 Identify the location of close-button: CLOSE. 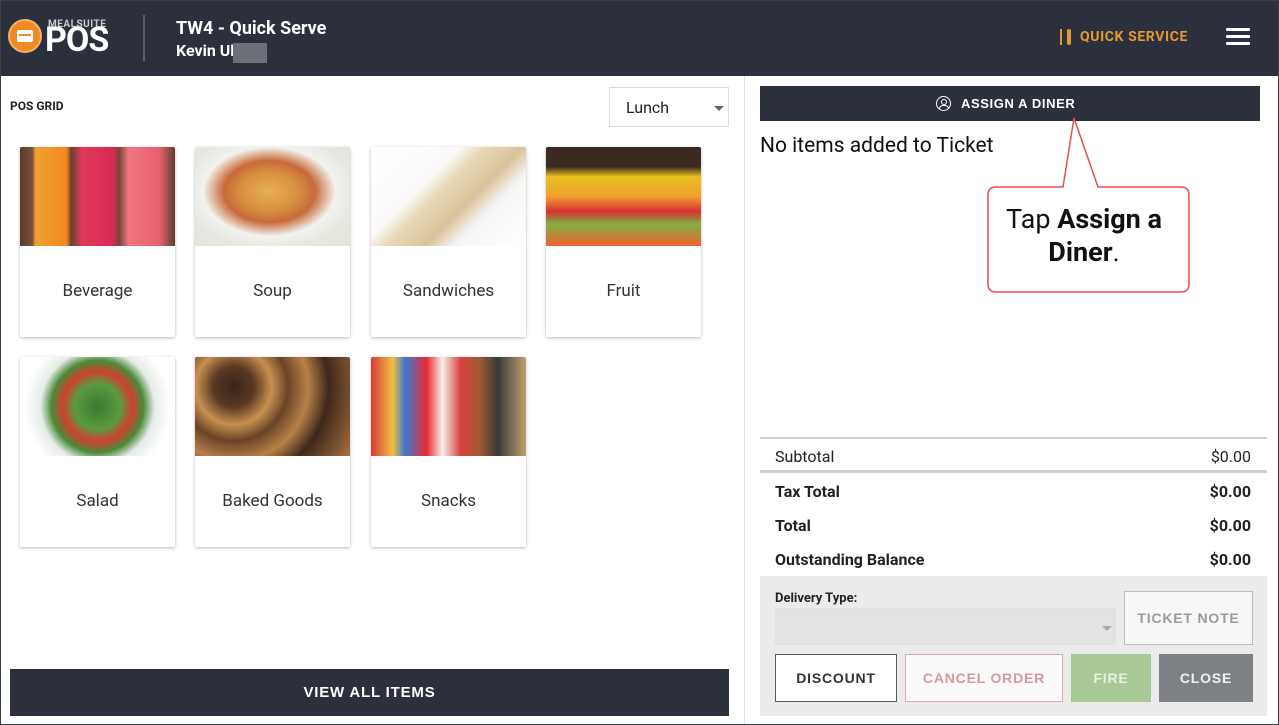
(1206, 678).